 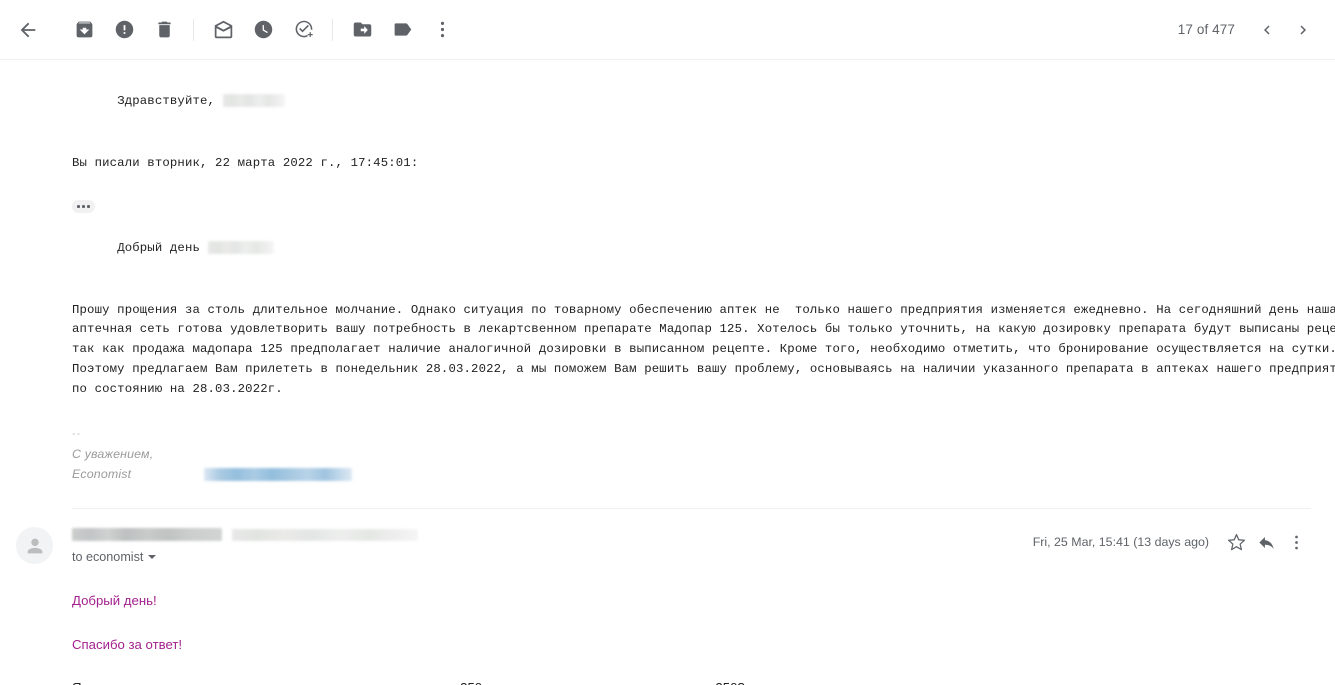 What do you see at coordinates (552, 534) in the screenshot?
I see `sender-line` at bounding box center [552, 534].